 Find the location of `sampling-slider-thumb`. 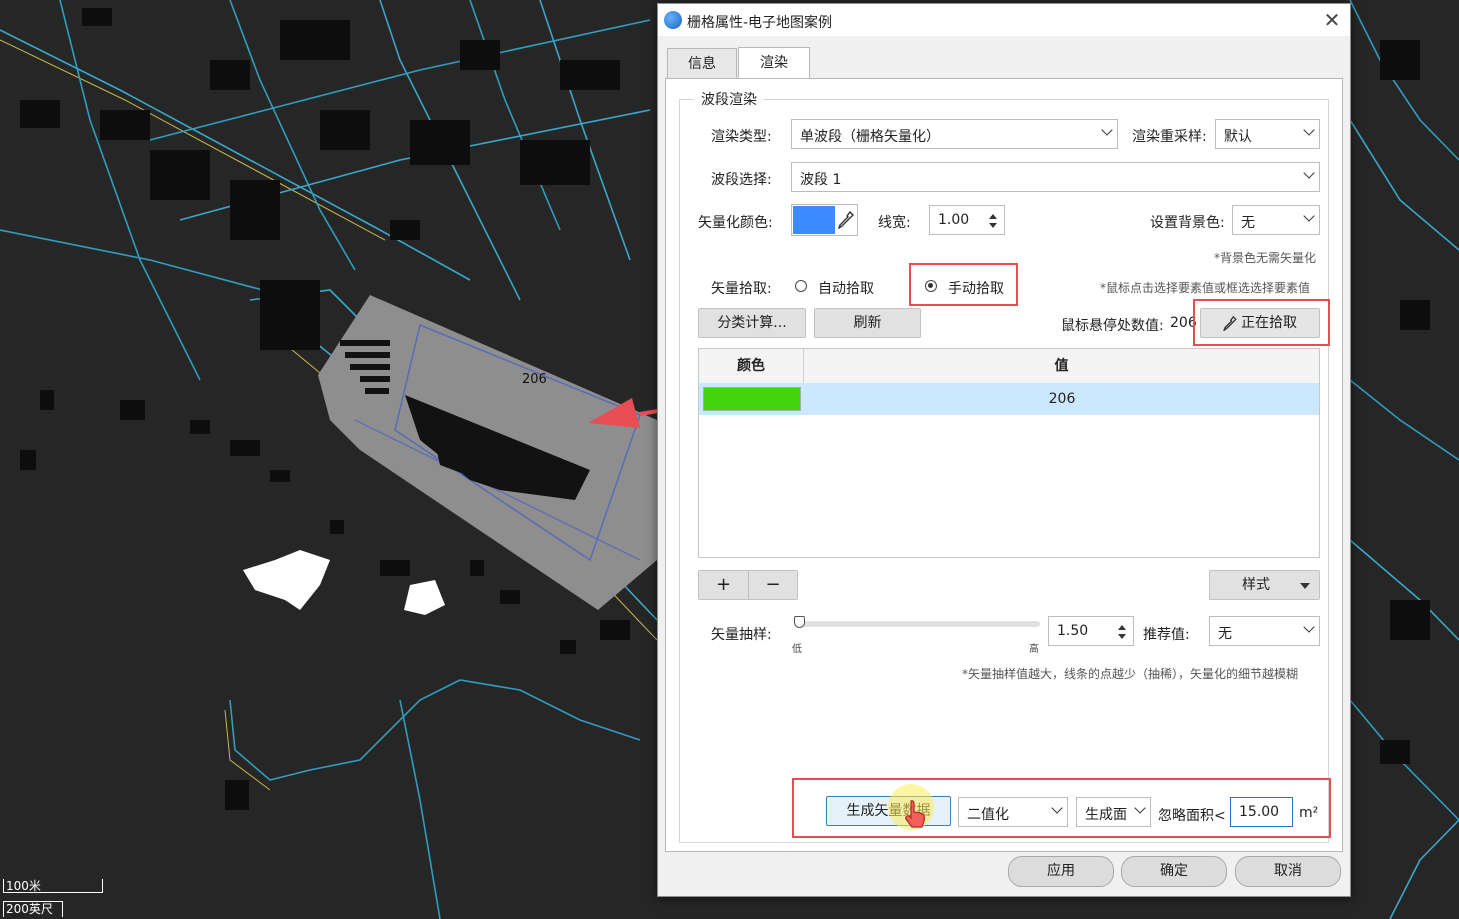

sampling-slider-thumb is located at coordinates (799, 622).